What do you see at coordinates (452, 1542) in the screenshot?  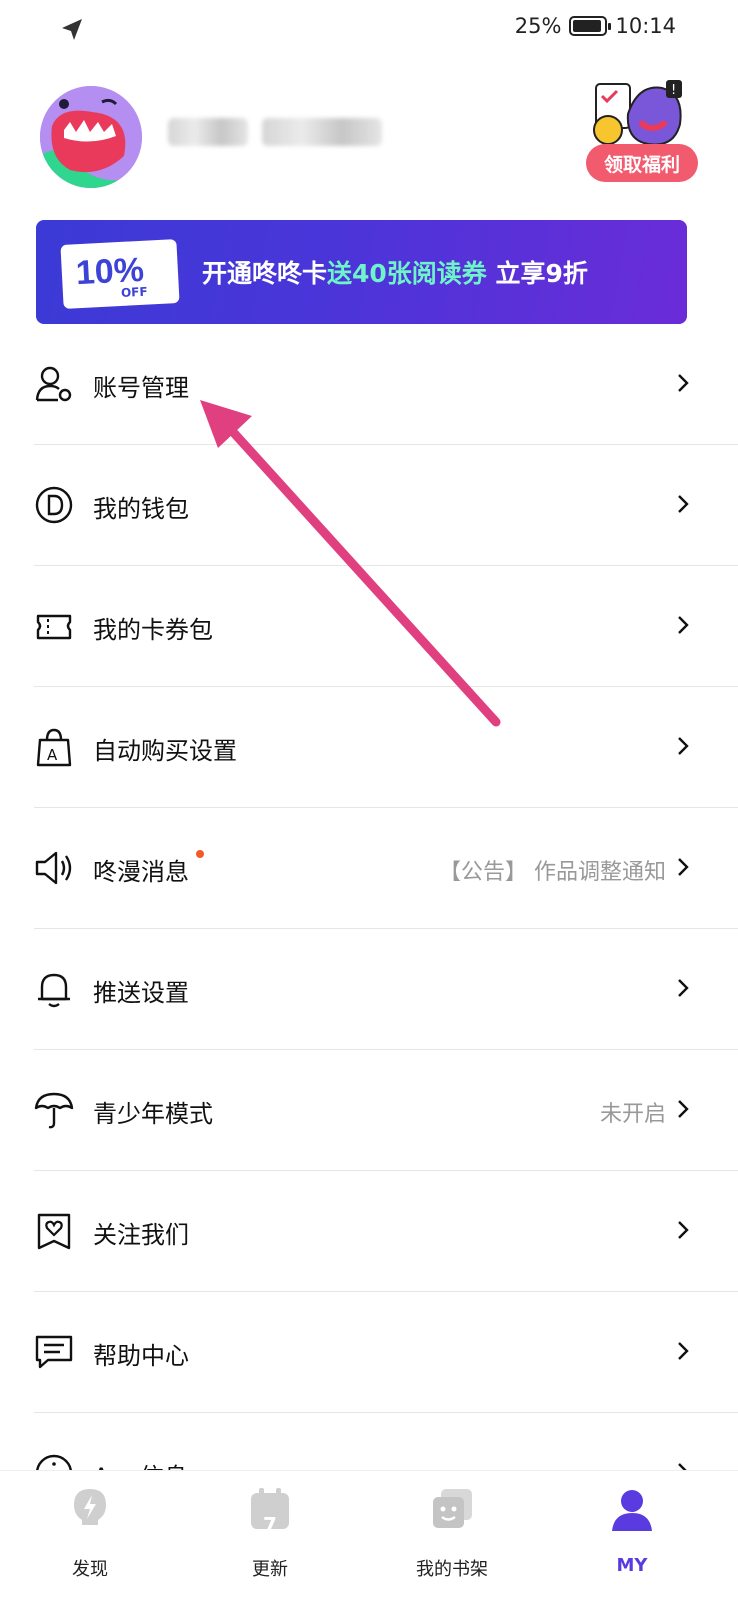 I see `nav-bookshelf: 我的书架` at bounding box center [452, 1542].